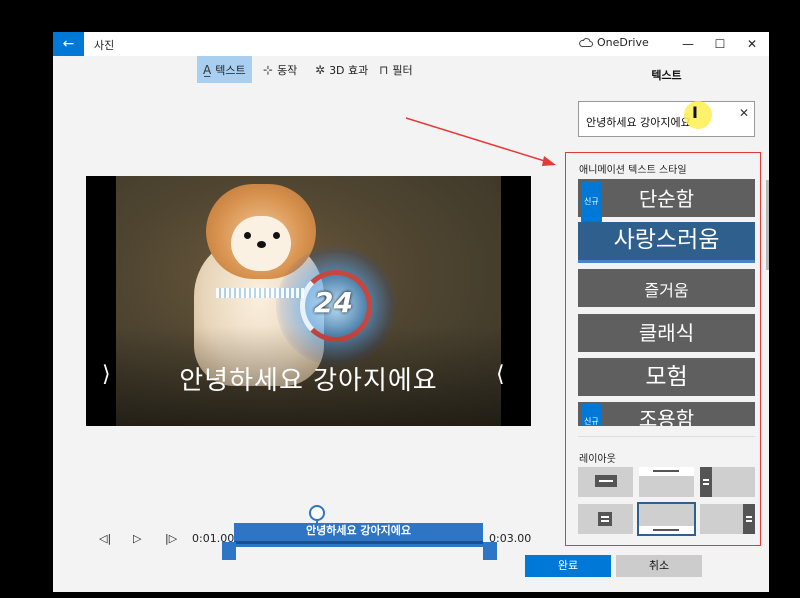 Image resolution: width=800 pixels, height=598 pixels. What do you see at coordinates (276, 235) in the screenshot?
I see `dog-eye-right` at bounding box center [276, 235].